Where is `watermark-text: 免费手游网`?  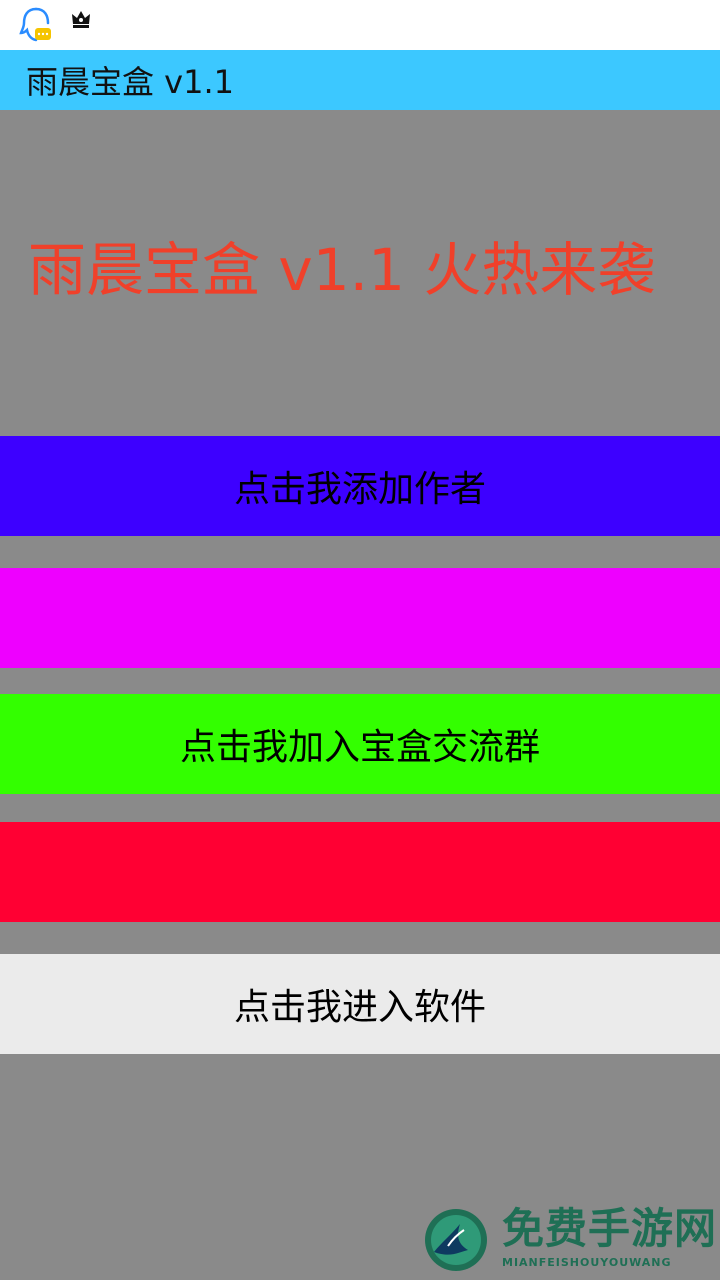
watermark-text: 免费手游网 is located at coordinates (610, 1228).